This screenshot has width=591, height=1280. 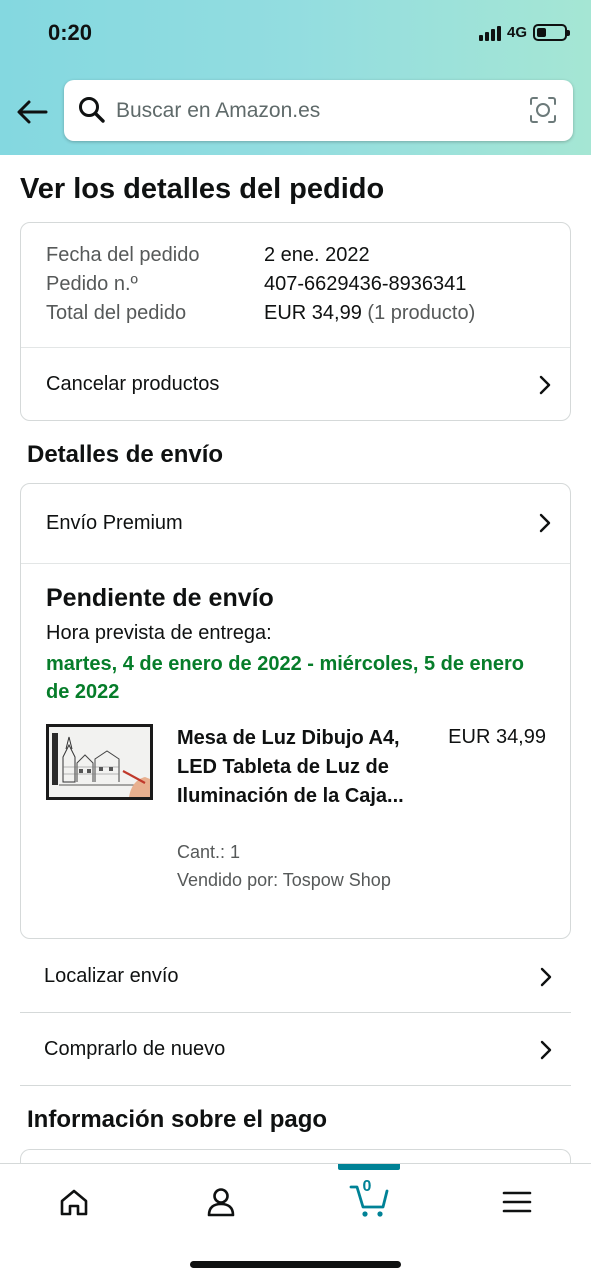 I want to click on camera-scan-icon, so click(x=543, y=110).